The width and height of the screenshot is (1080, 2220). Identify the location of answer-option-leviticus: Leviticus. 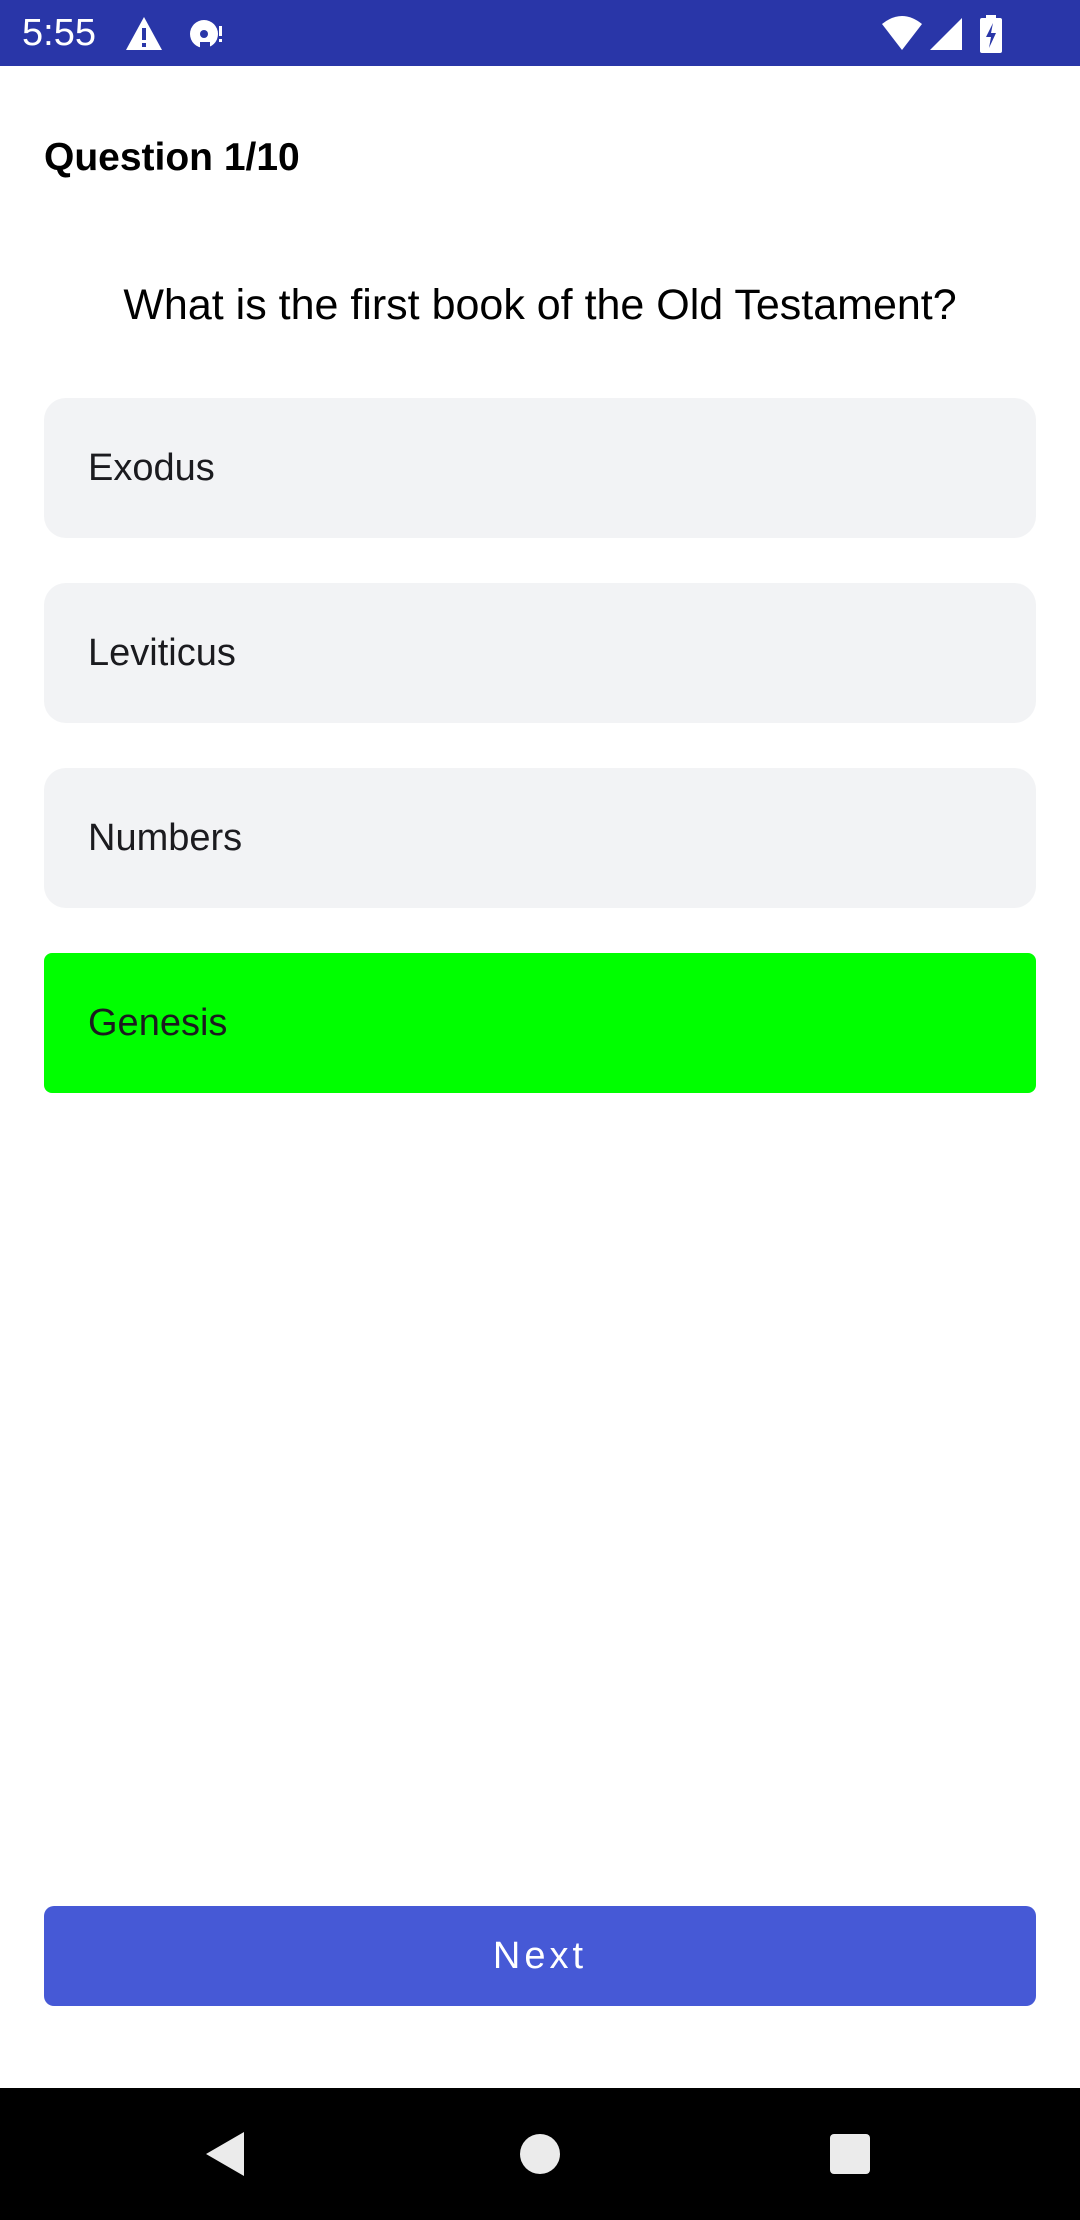
(540, 653).